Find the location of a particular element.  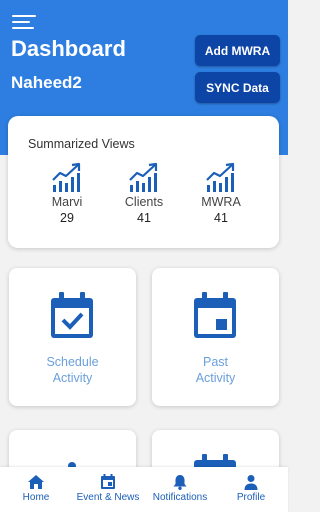

stat-value: 29 is located at coordinates (67, 218).